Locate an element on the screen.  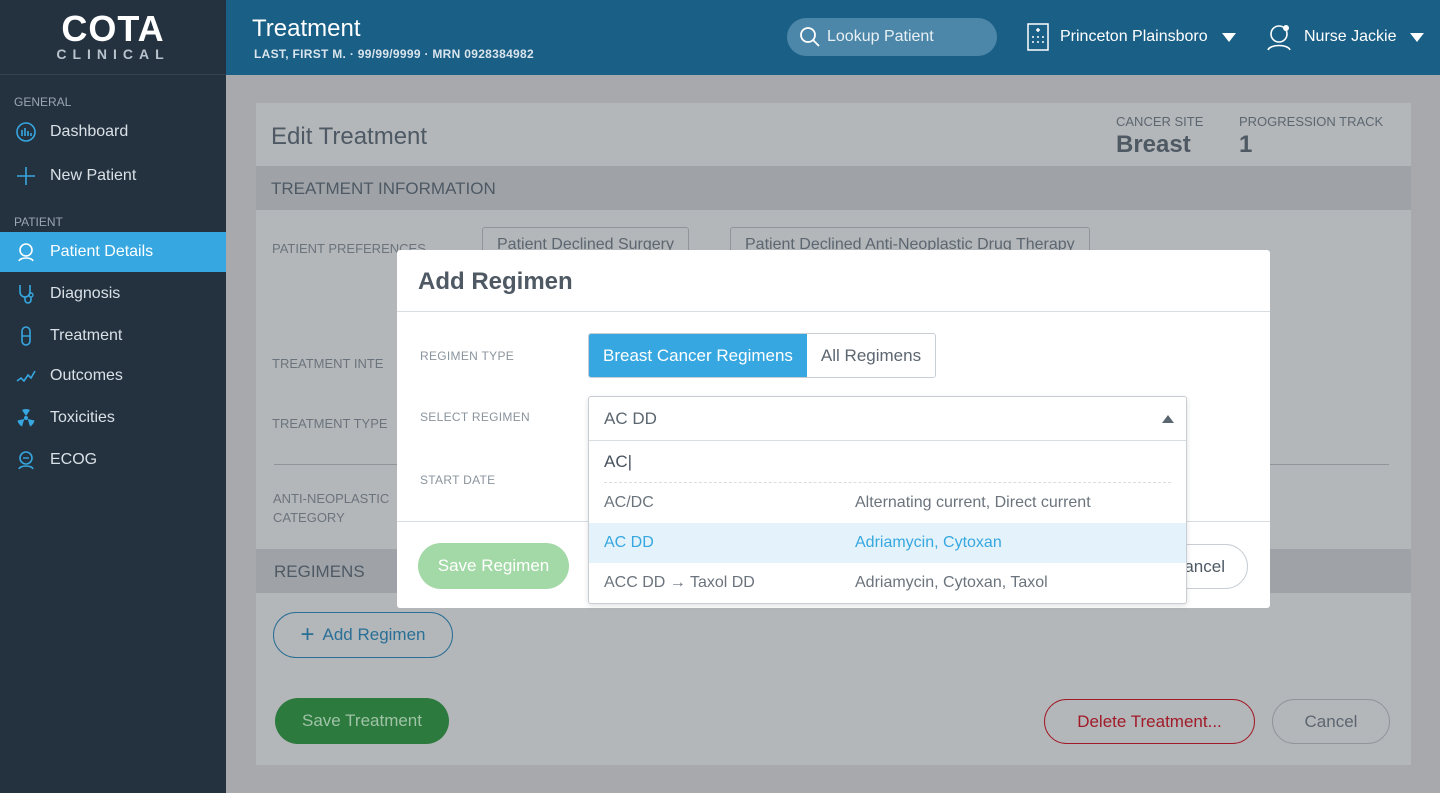
nav-section-patient: PATIENT is located at coordinates (38, 222).